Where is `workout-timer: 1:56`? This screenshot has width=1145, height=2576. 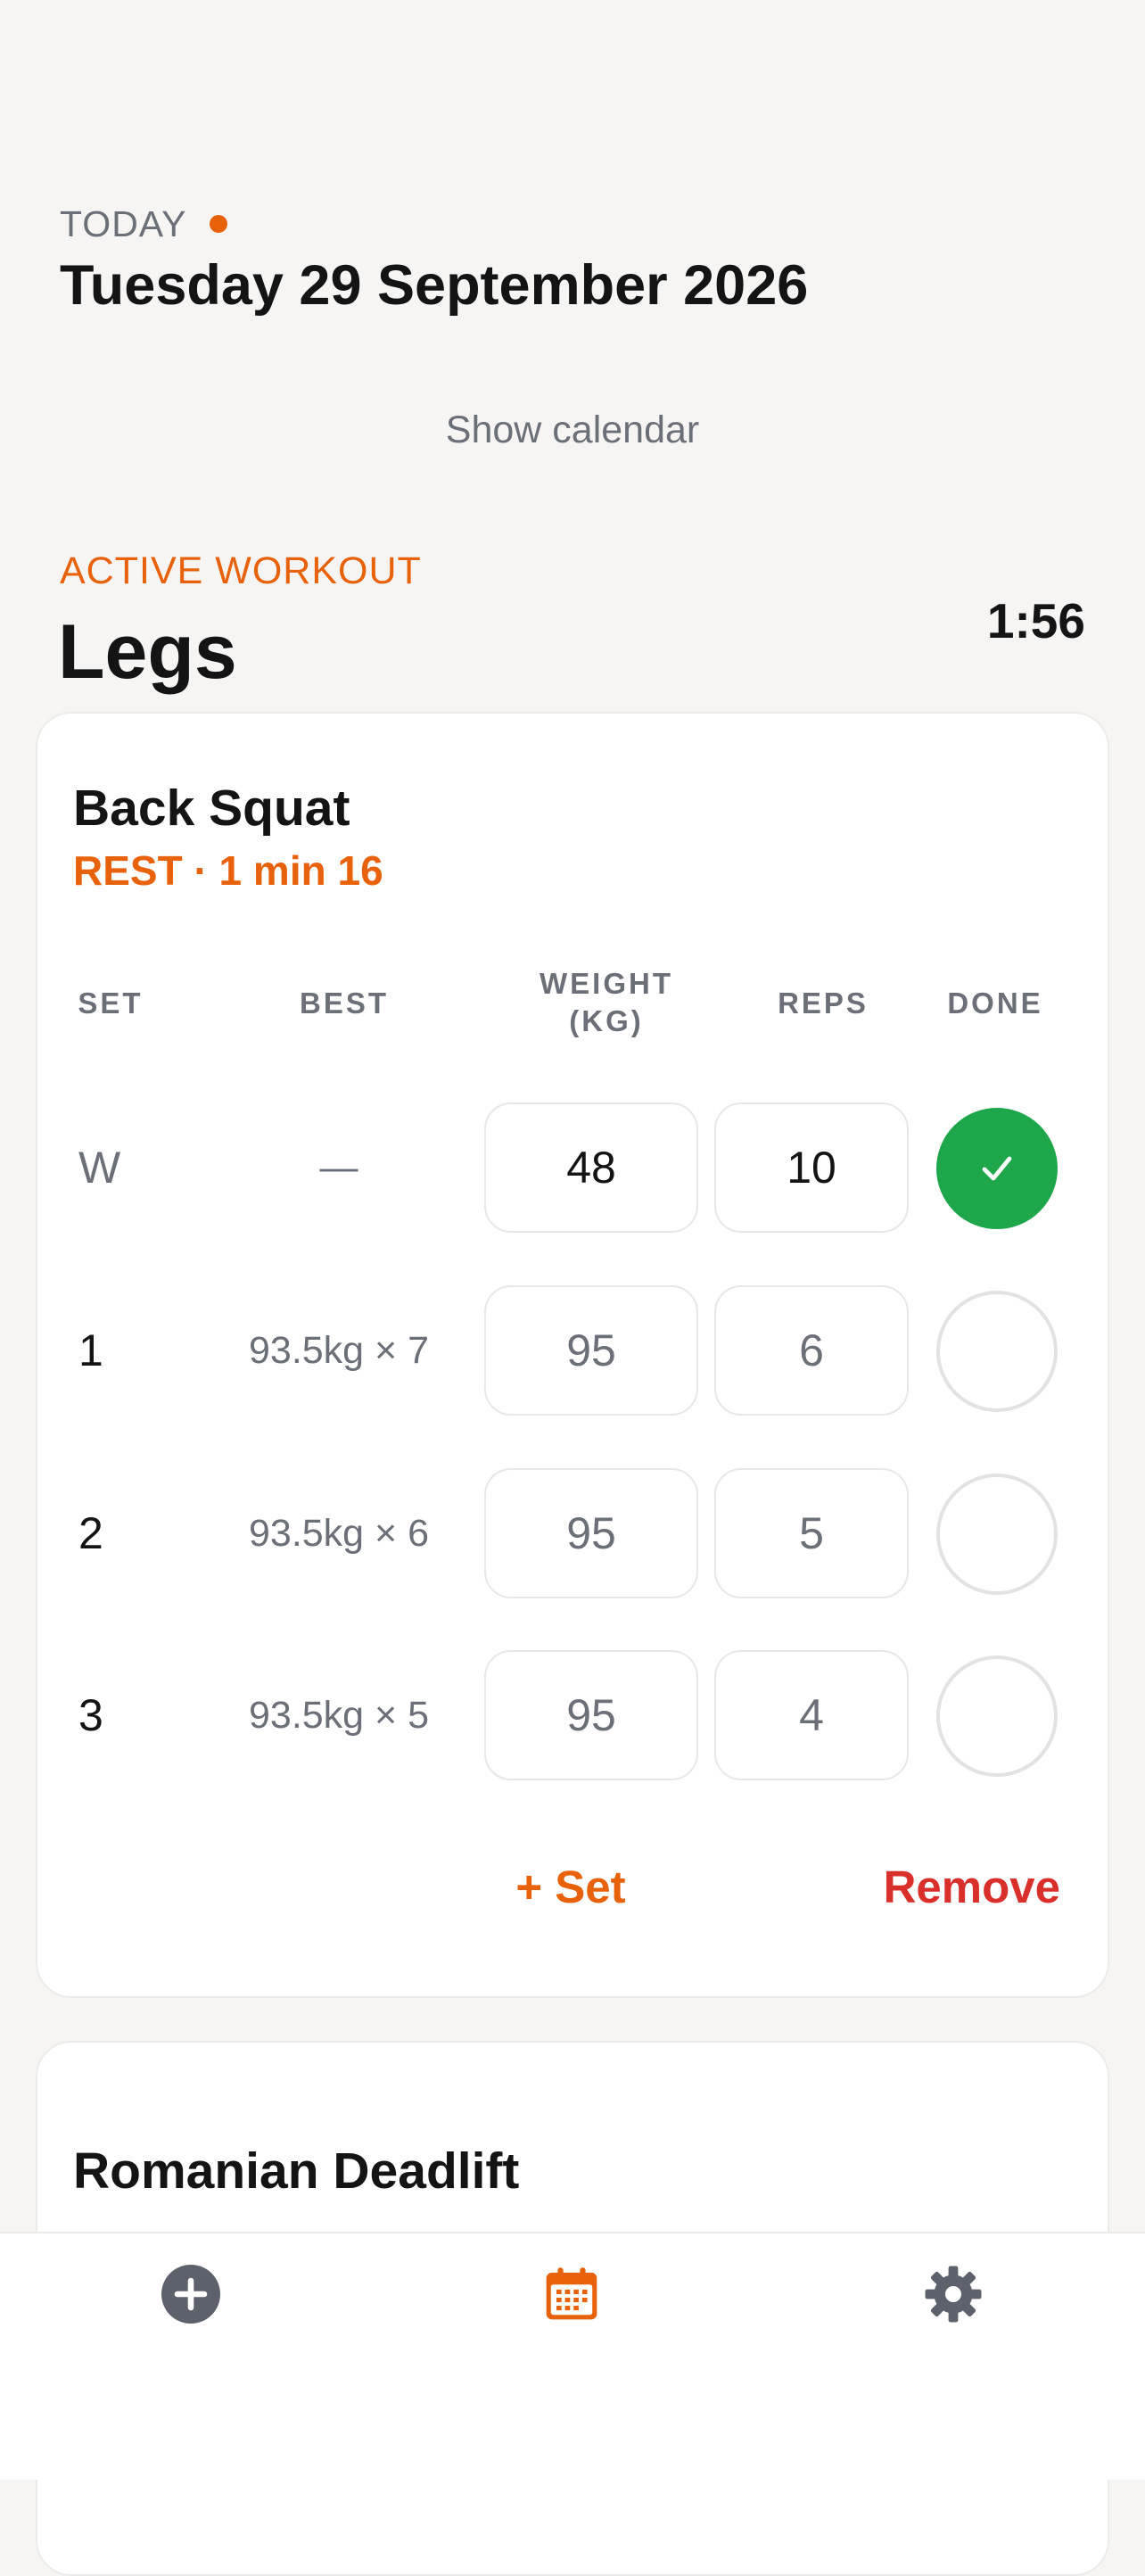 workout-timer: 1:56 is located at coordinates (1035, 621).